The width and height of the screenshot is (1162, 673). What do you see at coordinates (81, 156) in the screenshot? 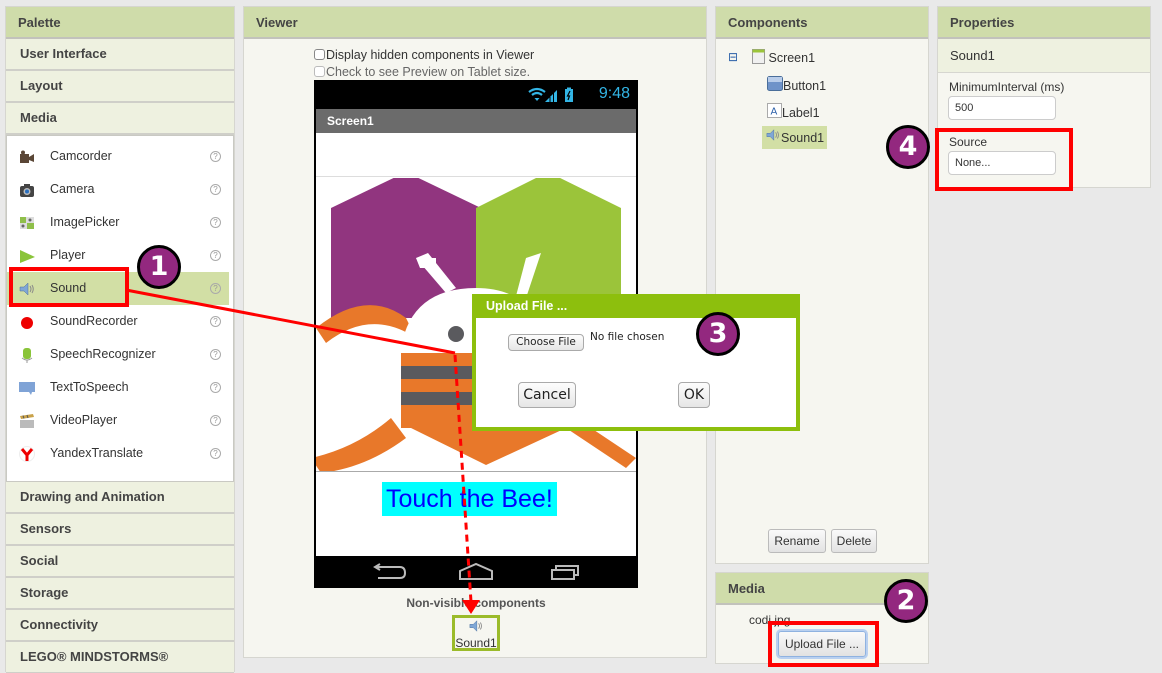
I see `palette-item-label: Camcorder` at bounding box center [81, 156].